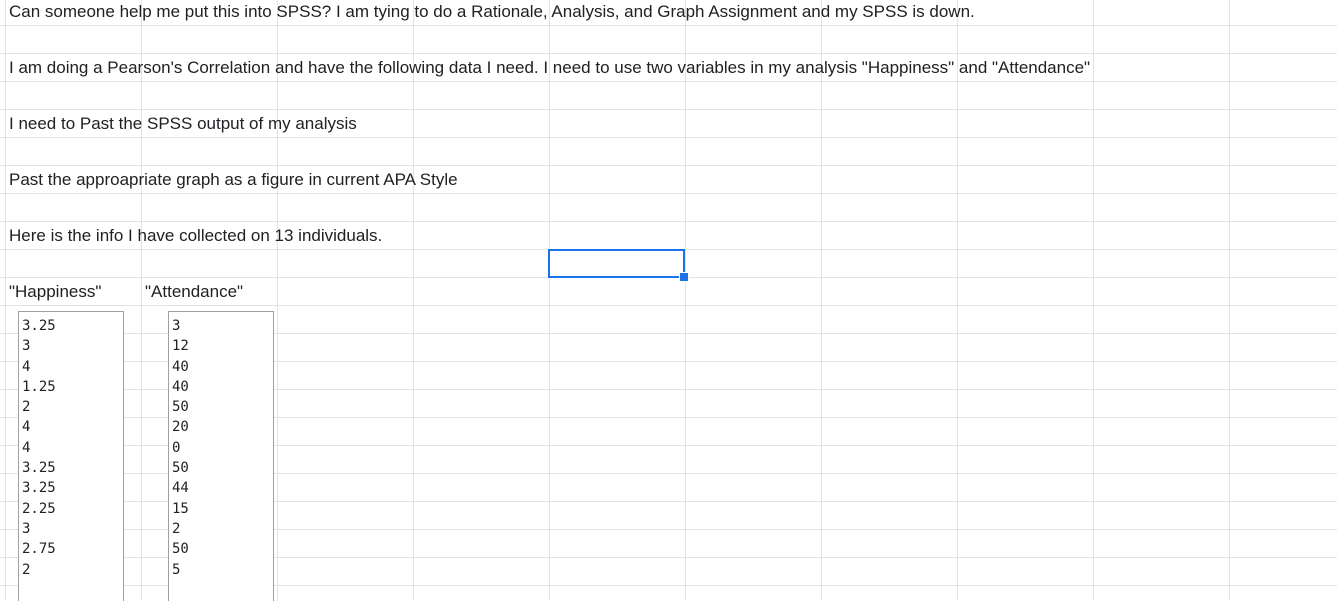  I want to click on happiness-values-textbox: 3.25 3 4 1.25 2 4 4 3.25 3.25 2.25 3 2.75 2, so click(71, 456).